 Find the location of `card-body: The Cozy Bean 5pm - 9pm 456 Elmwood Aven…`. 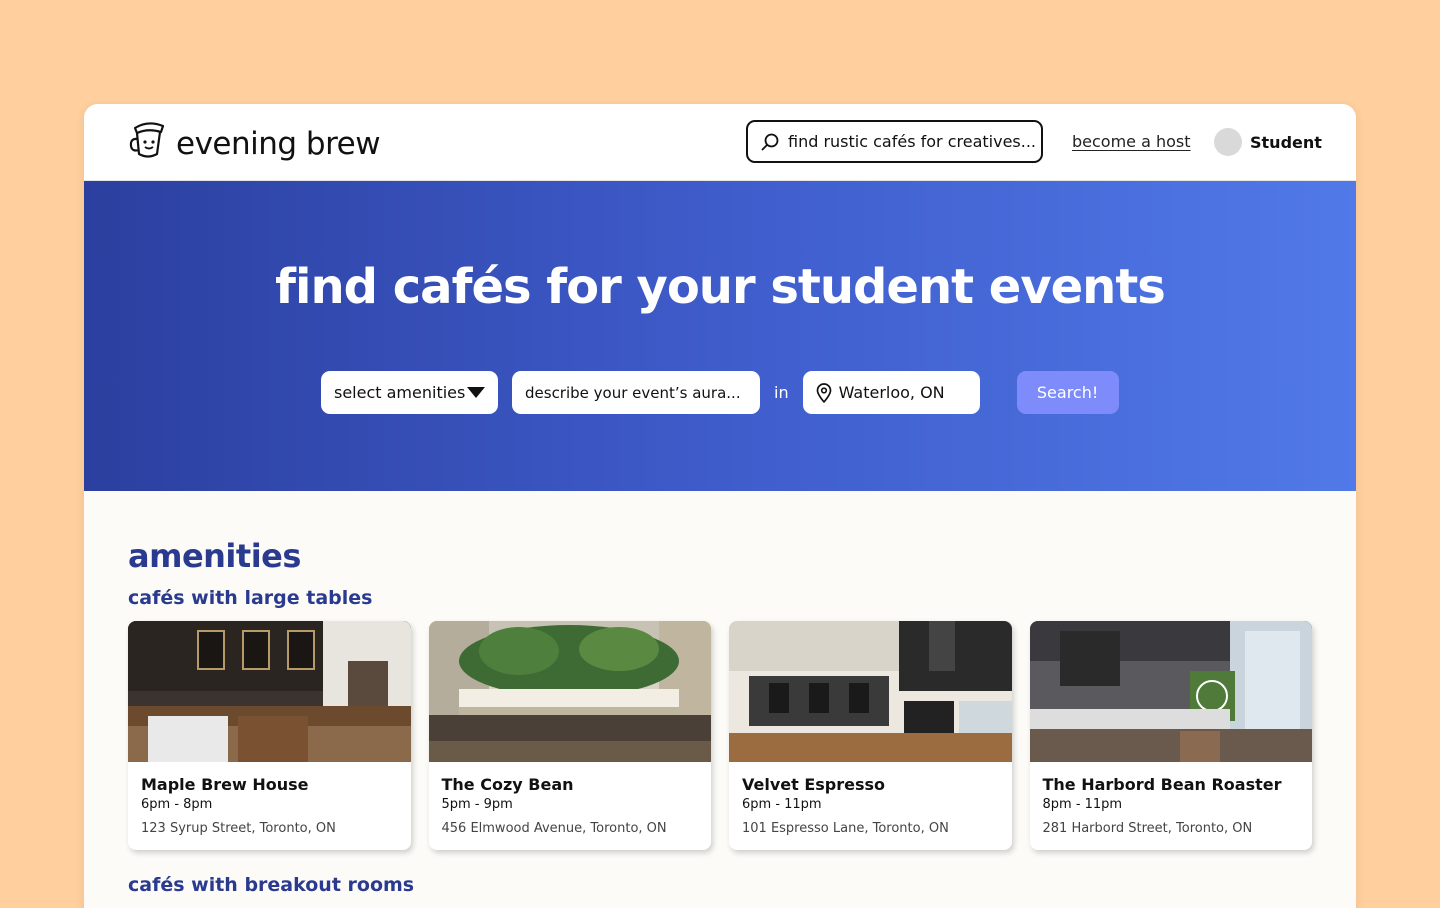

card-body: The Cozy Bean 5pm - 9pm 456 Elmwood Aven… is located at coordinates (570, 799).